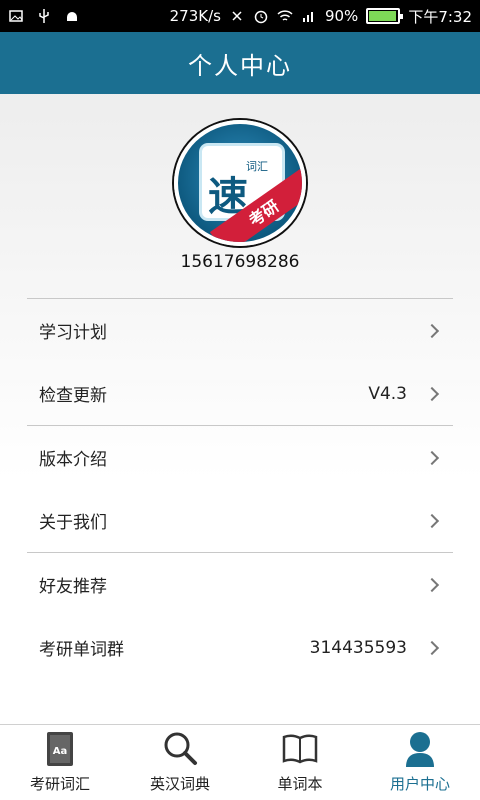 Image resolution: width=480 pixels, height=800 pixels. What do you see at coordinates (240, 647) in the screenshot?
I see `menu-item-word-group: 考研单词群 314435593` at bounding box center [240, 647].